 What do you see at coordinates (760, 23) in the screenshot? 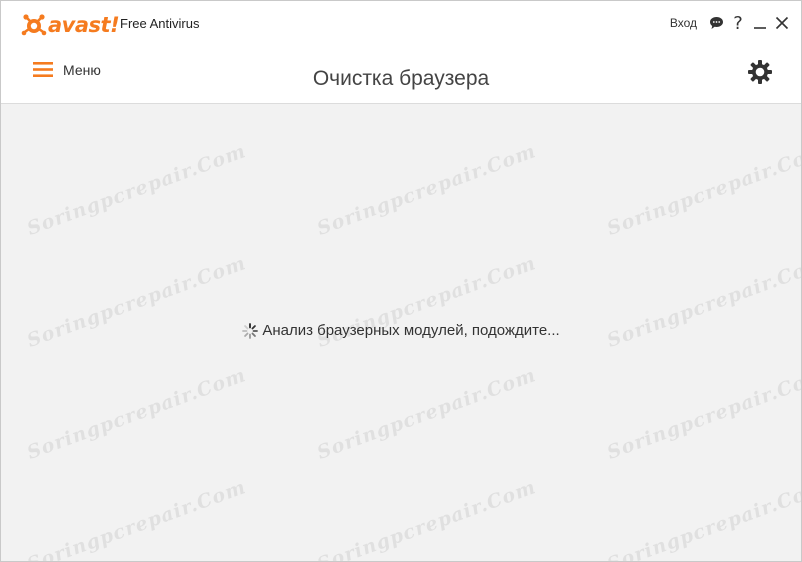
I see `minimize-icon` at bounding box center [760, 23].